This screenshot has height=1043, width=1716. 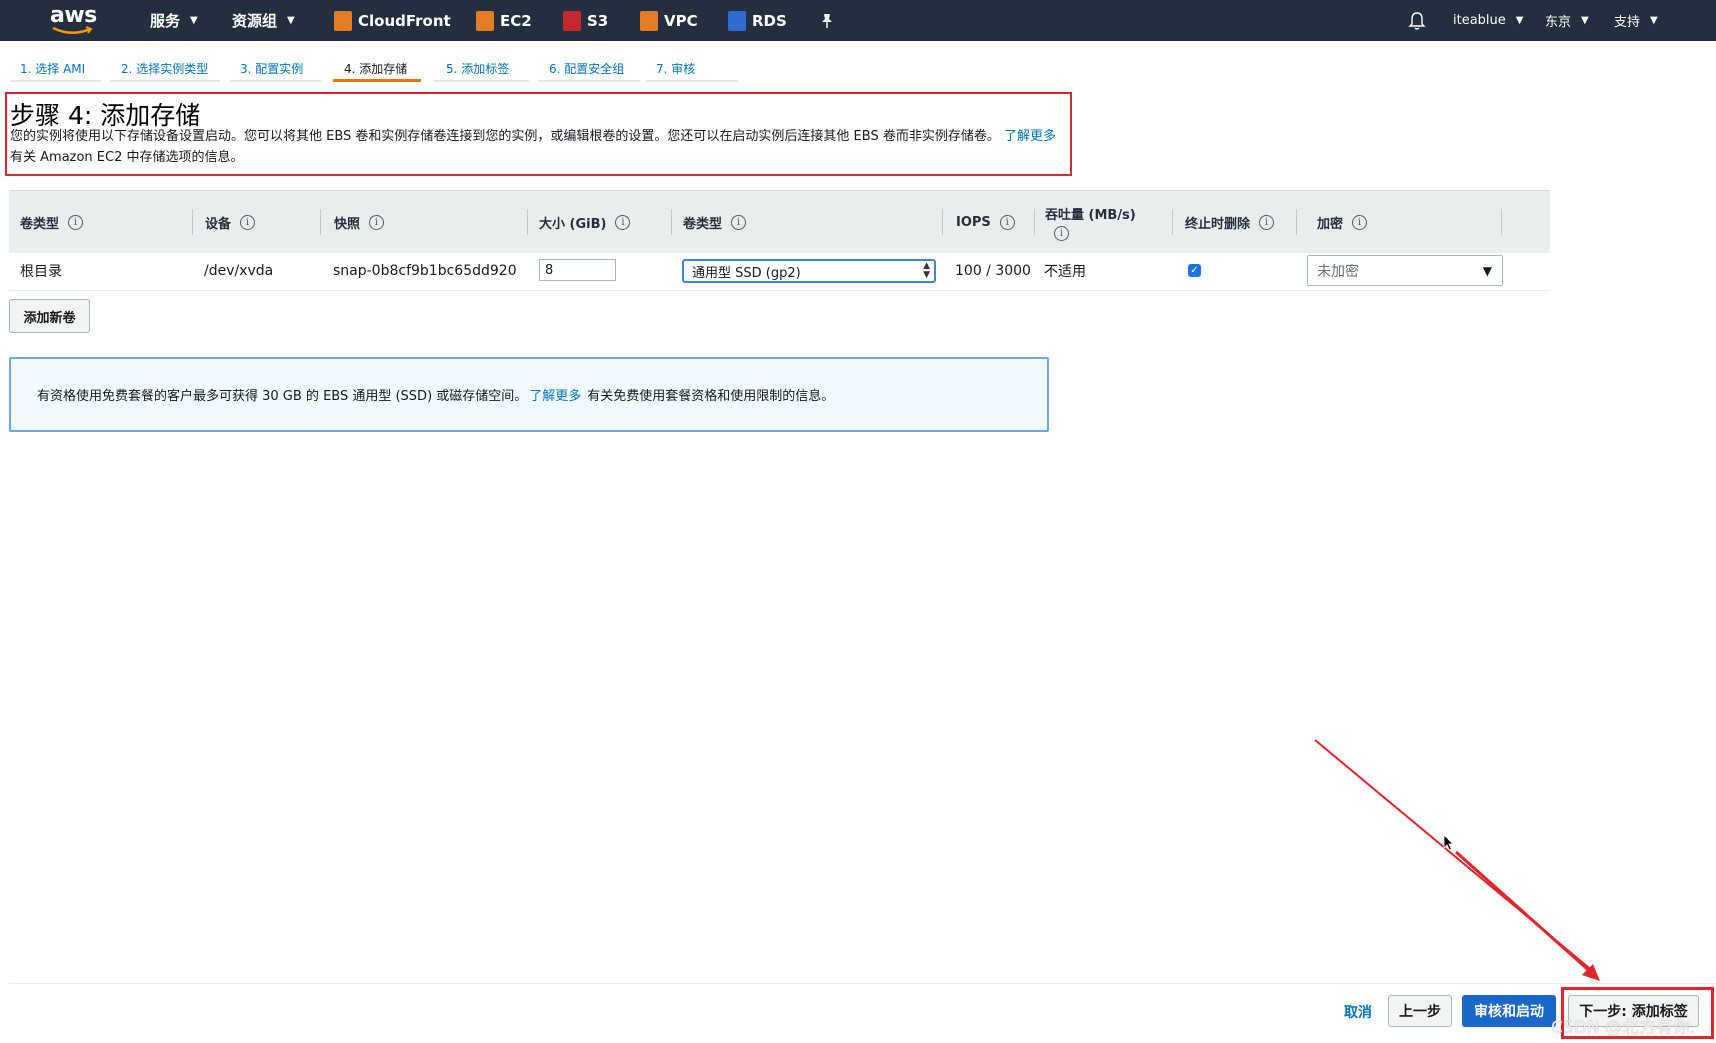 I want to click on mouse-cursor-icon, so click(x=1448, y=842).